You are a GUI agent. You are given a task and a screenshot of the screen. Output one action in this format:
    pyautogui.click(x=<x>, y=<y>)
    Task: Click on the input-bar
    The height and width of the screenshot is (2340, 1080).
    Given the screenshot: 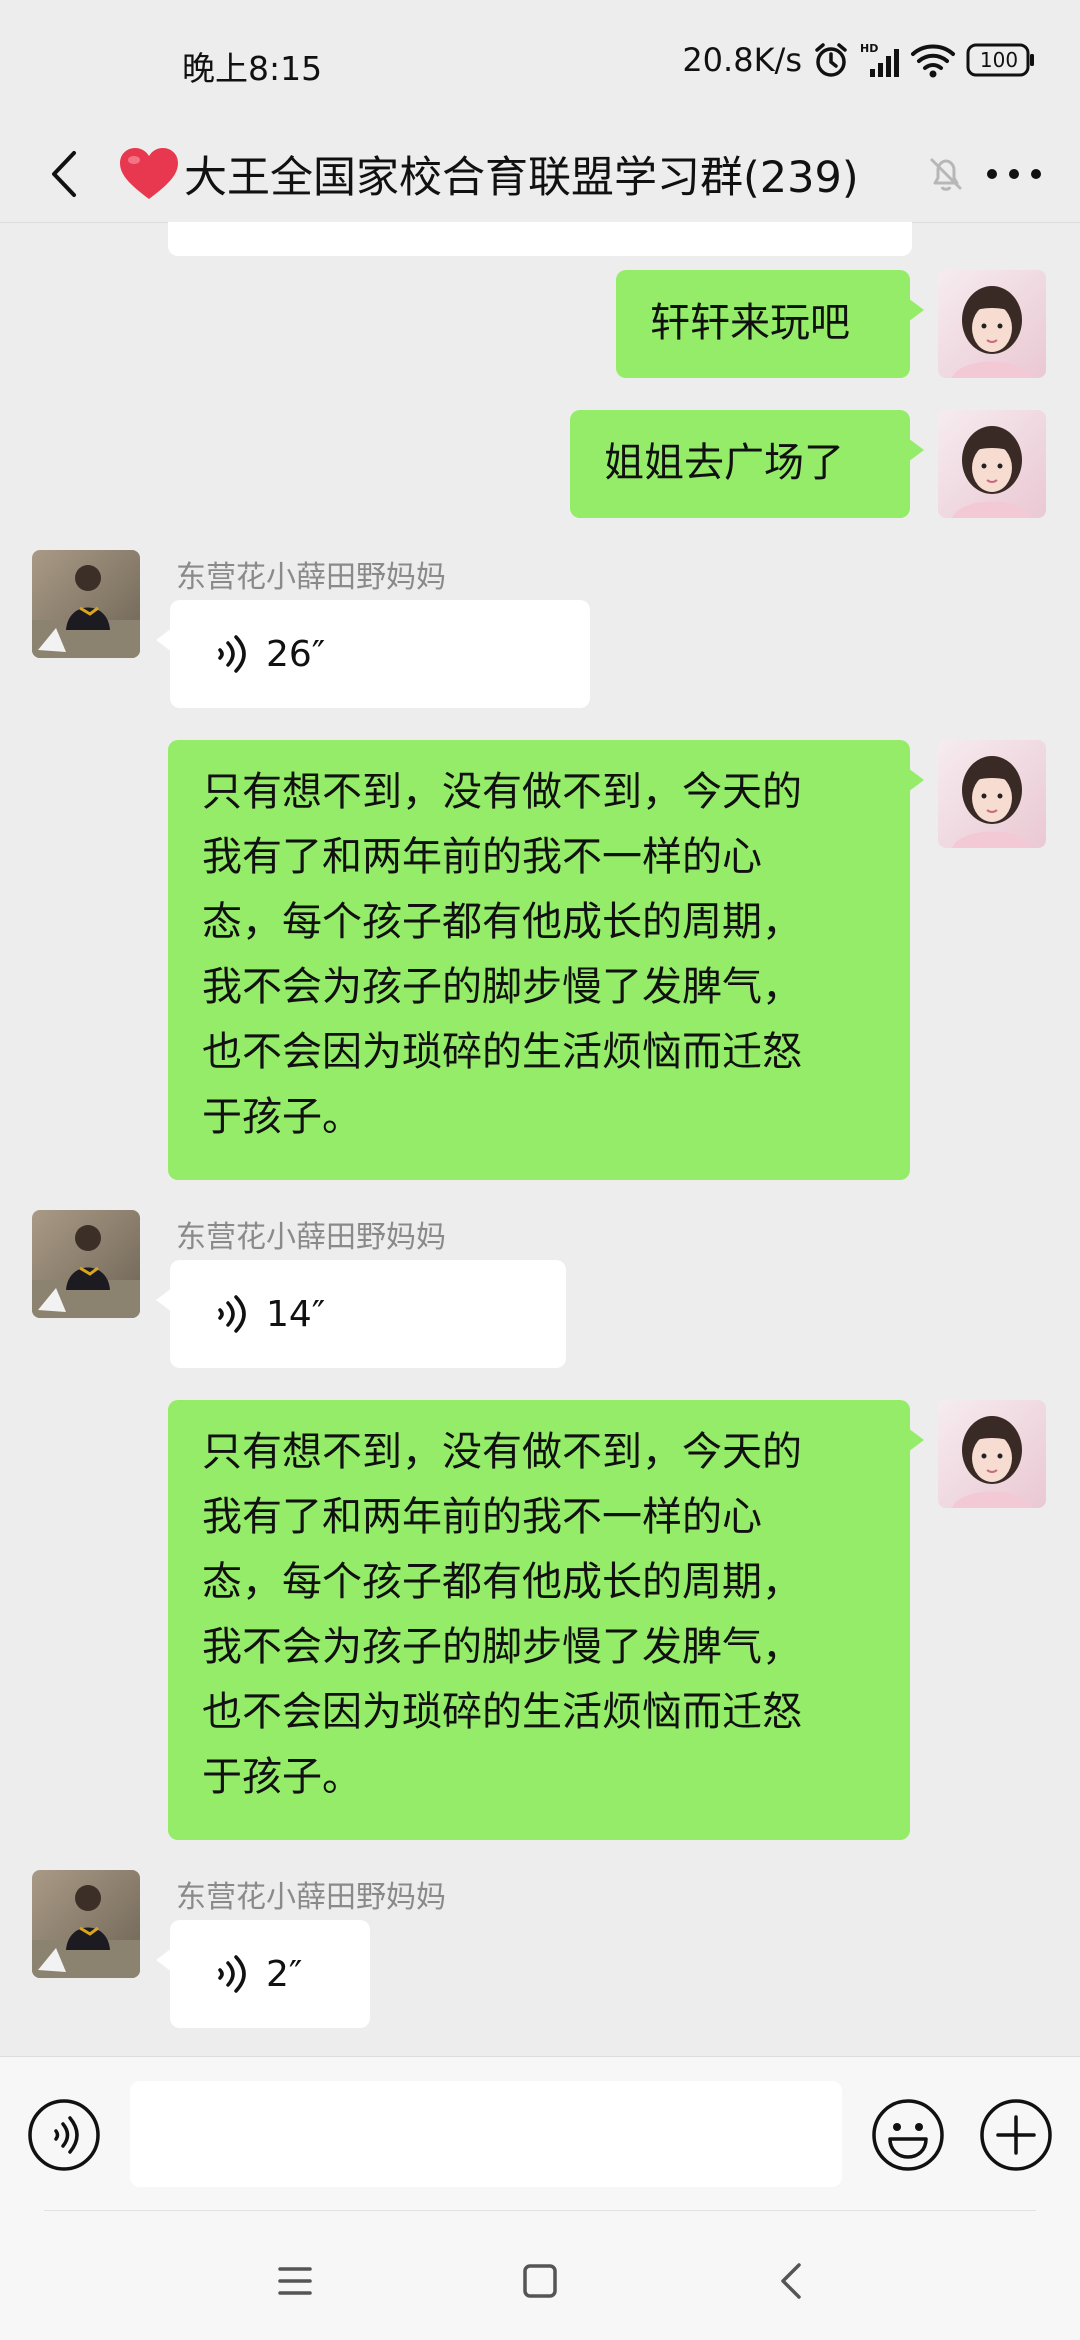 What is the action you would take?
    pyautogui.click(x=540, y=2133)
    